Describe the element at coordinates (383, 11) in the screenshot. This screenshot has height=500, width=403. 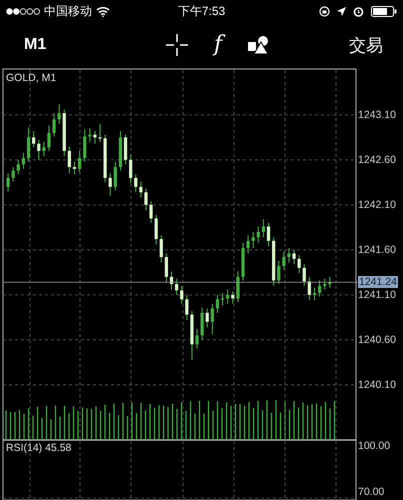
I see `battery-icon` at that location.